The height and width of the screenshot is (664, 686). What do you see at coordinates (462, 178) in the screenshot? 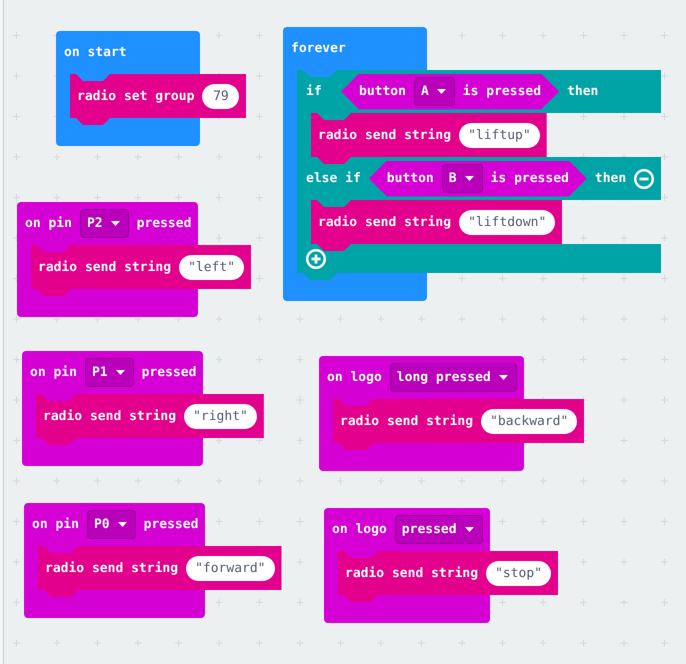
I see `dropdown: B` at bounding box center [462, 178].